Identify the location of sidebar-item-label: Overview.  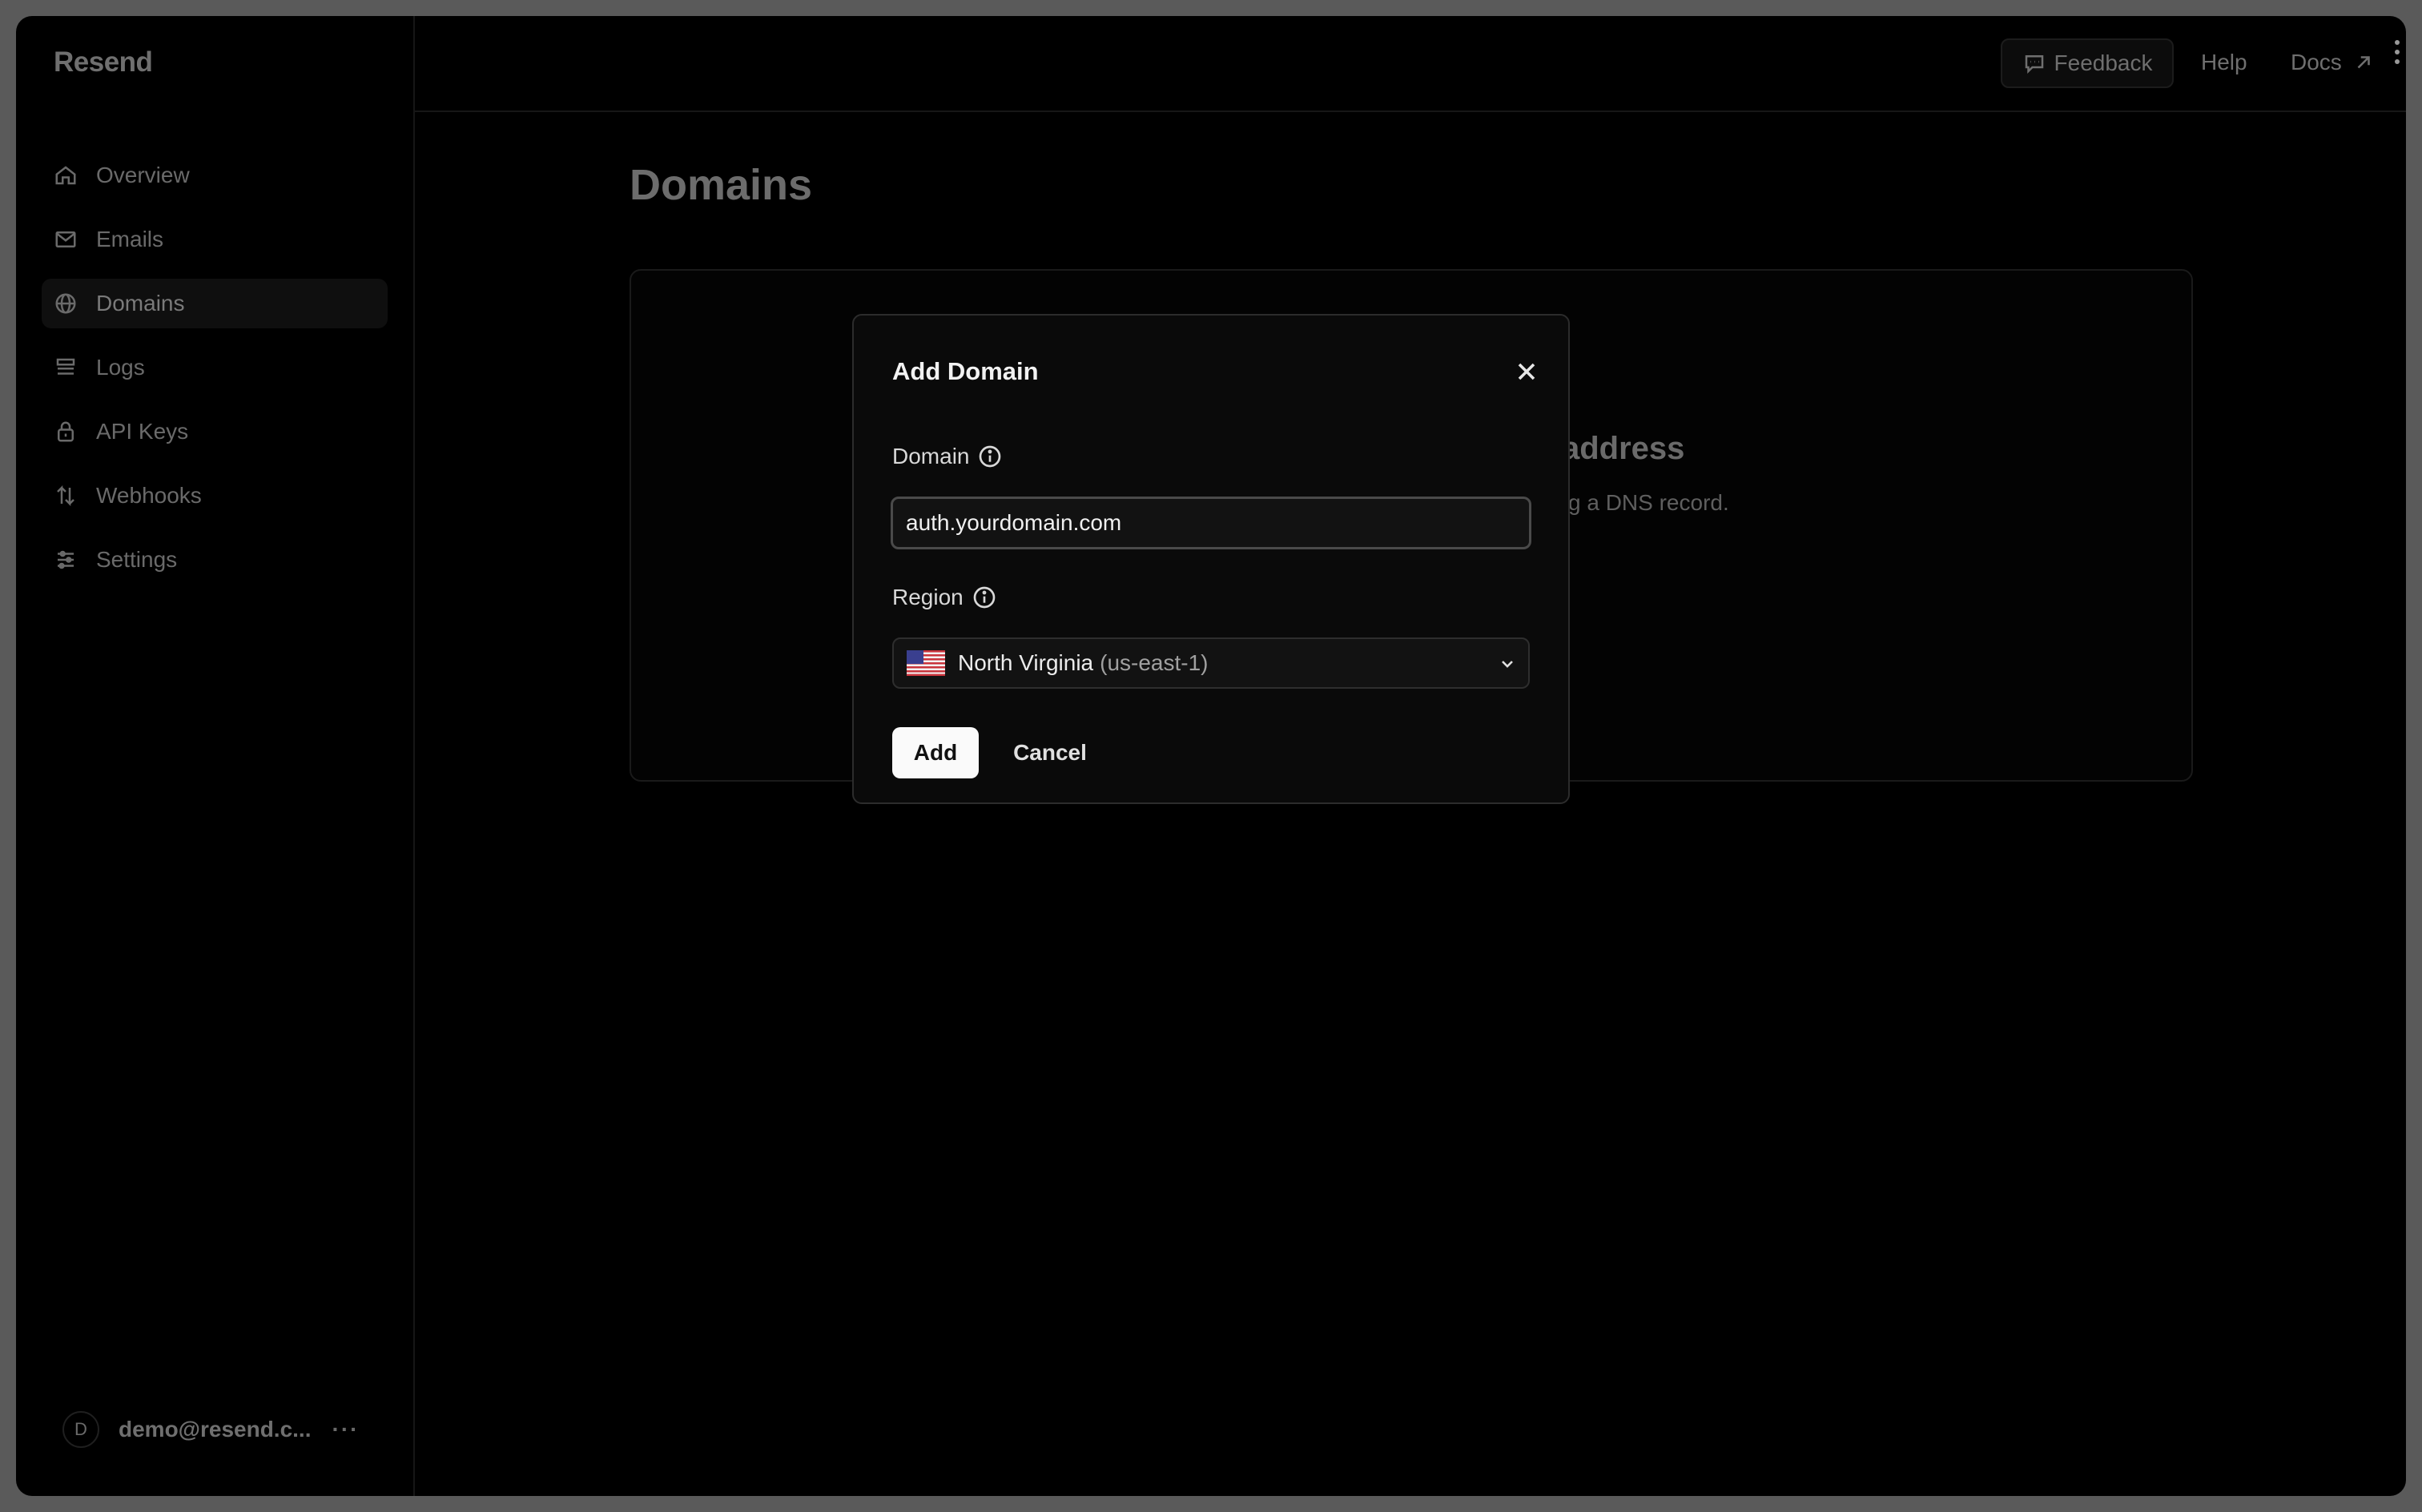
(143, 175).